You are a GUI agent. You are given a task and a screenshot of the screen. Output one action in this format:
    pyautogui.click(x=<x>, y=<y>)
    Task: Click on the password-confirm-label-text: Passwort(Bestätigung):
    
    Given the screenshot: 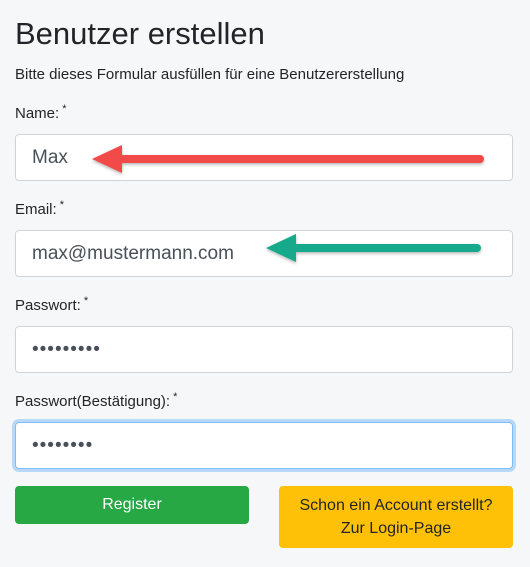 What is the action you would take?
    pyautogui.click(x=93, y=401)
    